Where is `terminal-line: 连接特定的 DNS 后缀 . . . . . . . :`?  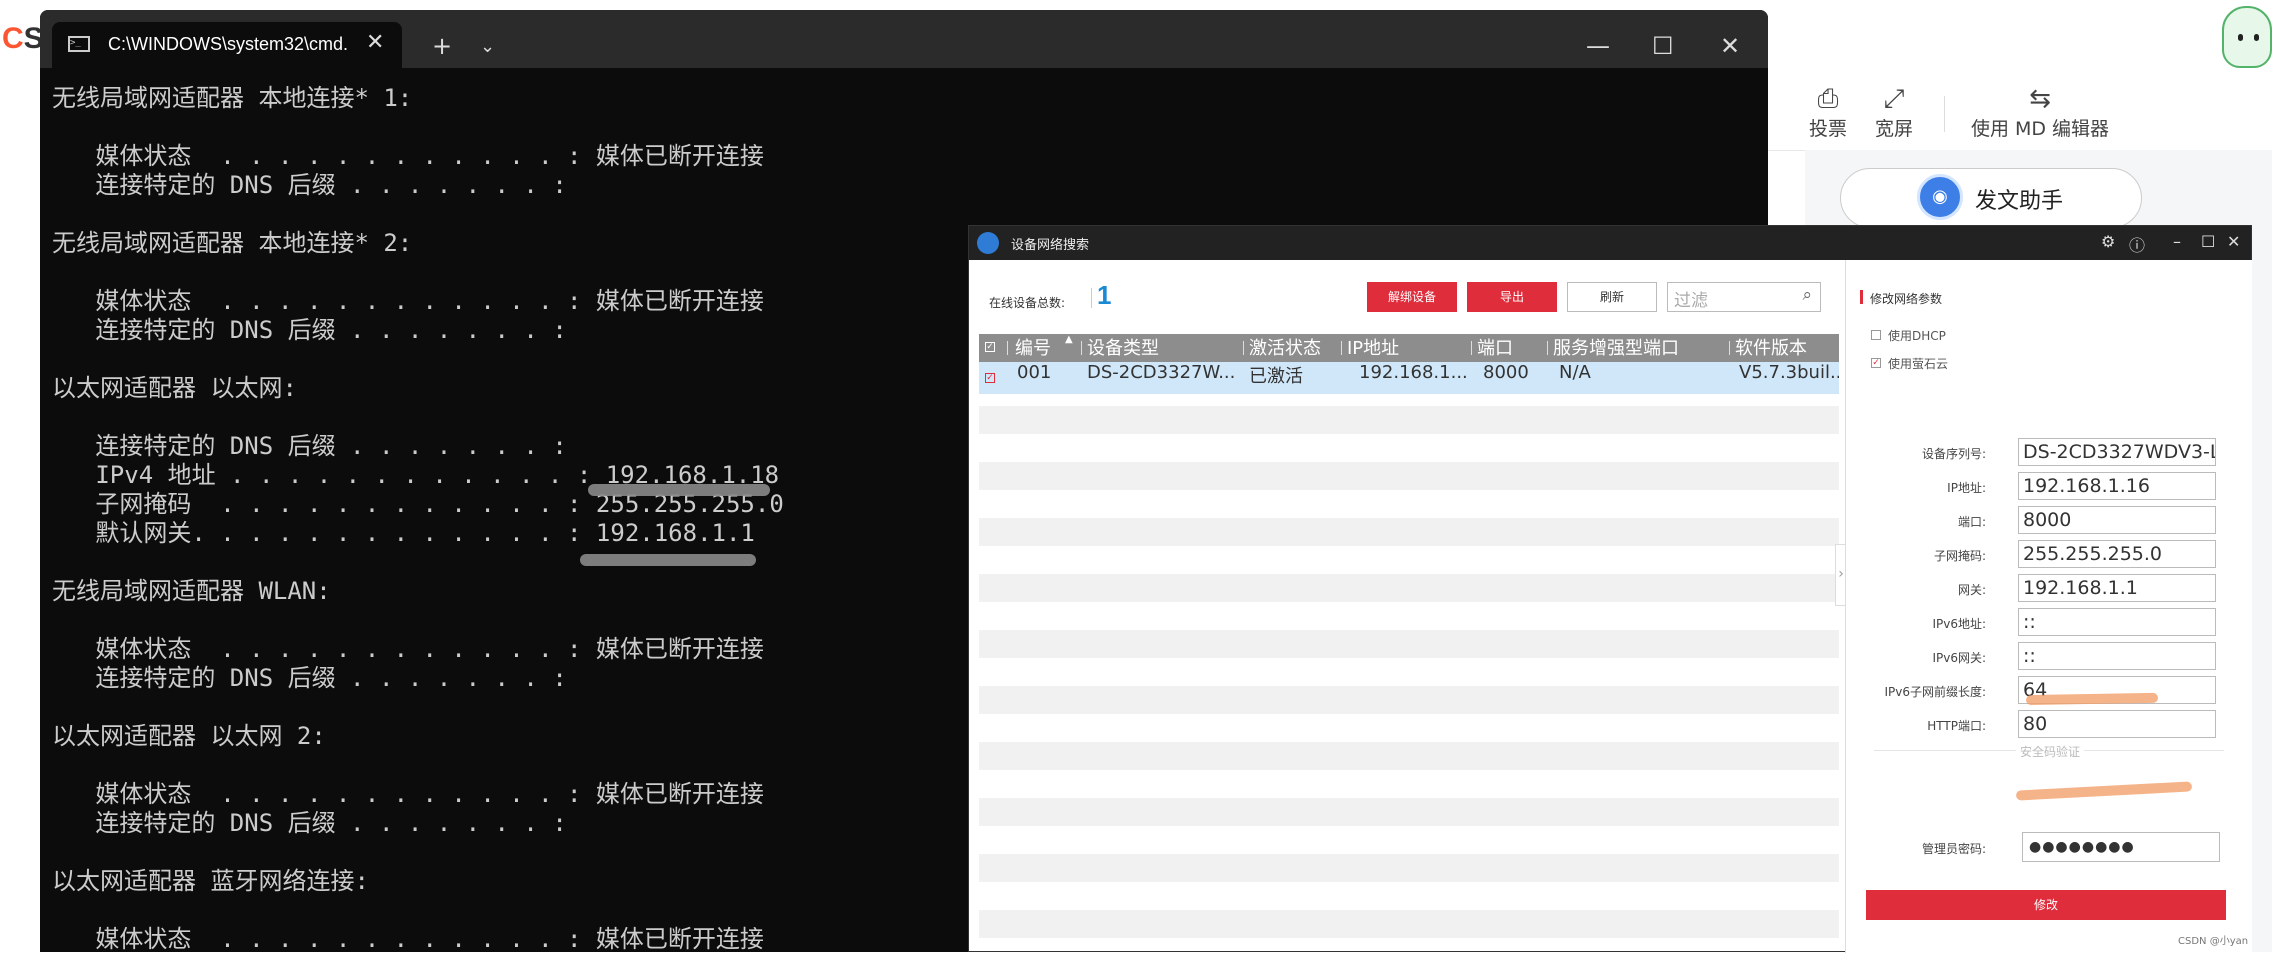
terminal-line: 连接特定的 DNS 后缀 . . . . . . . : is located at coordinates (309, 185).